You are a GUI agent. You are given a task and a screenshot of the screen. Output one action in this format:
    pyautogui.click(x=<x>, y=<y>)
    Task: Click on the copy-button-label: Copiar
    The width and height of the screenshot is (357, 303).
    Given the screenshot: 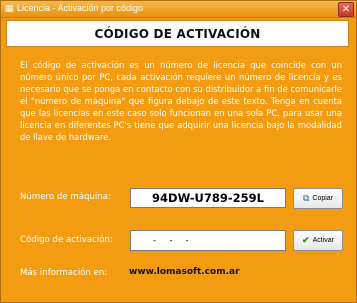 What is the action you would take?
    pyautogui.click(x=323, y=198)
    